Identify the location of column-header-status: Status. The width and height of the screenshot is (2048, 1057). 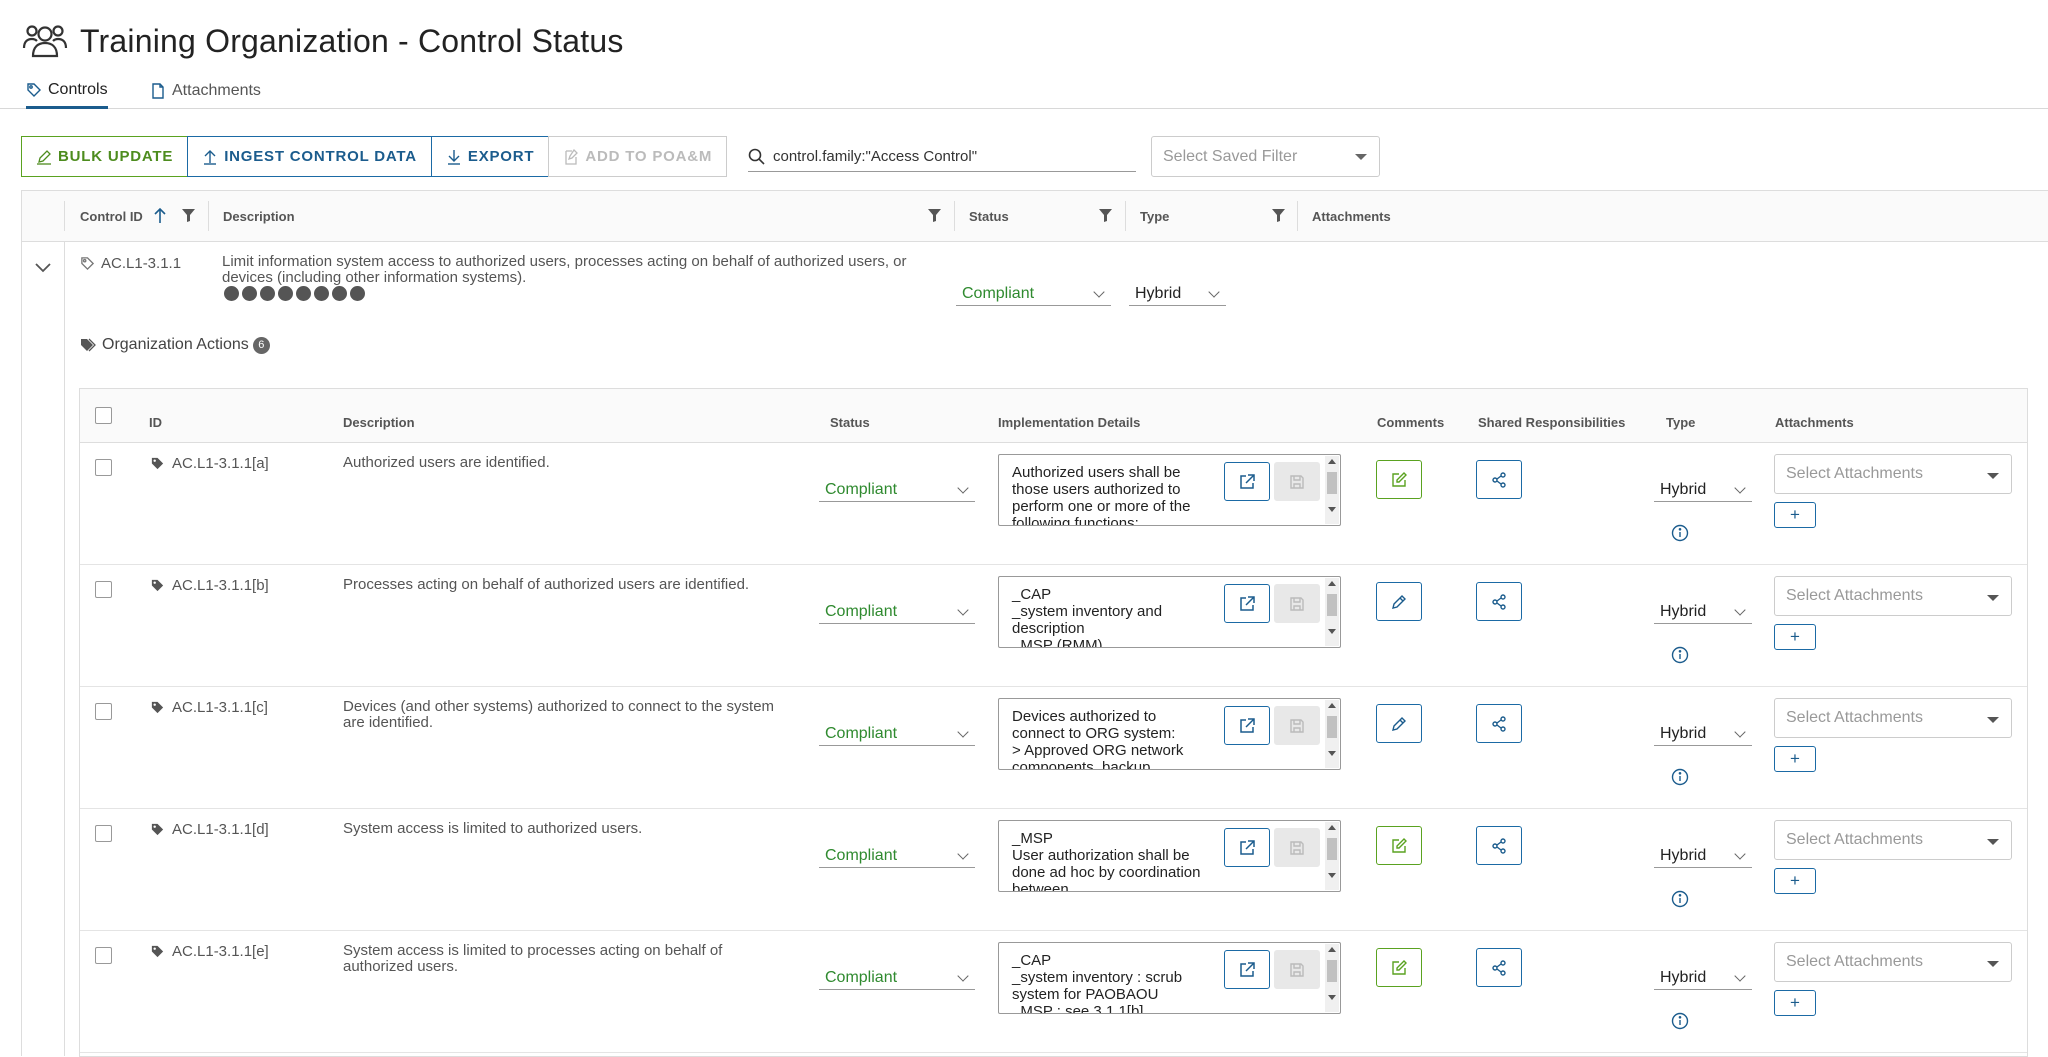
(989, 216).